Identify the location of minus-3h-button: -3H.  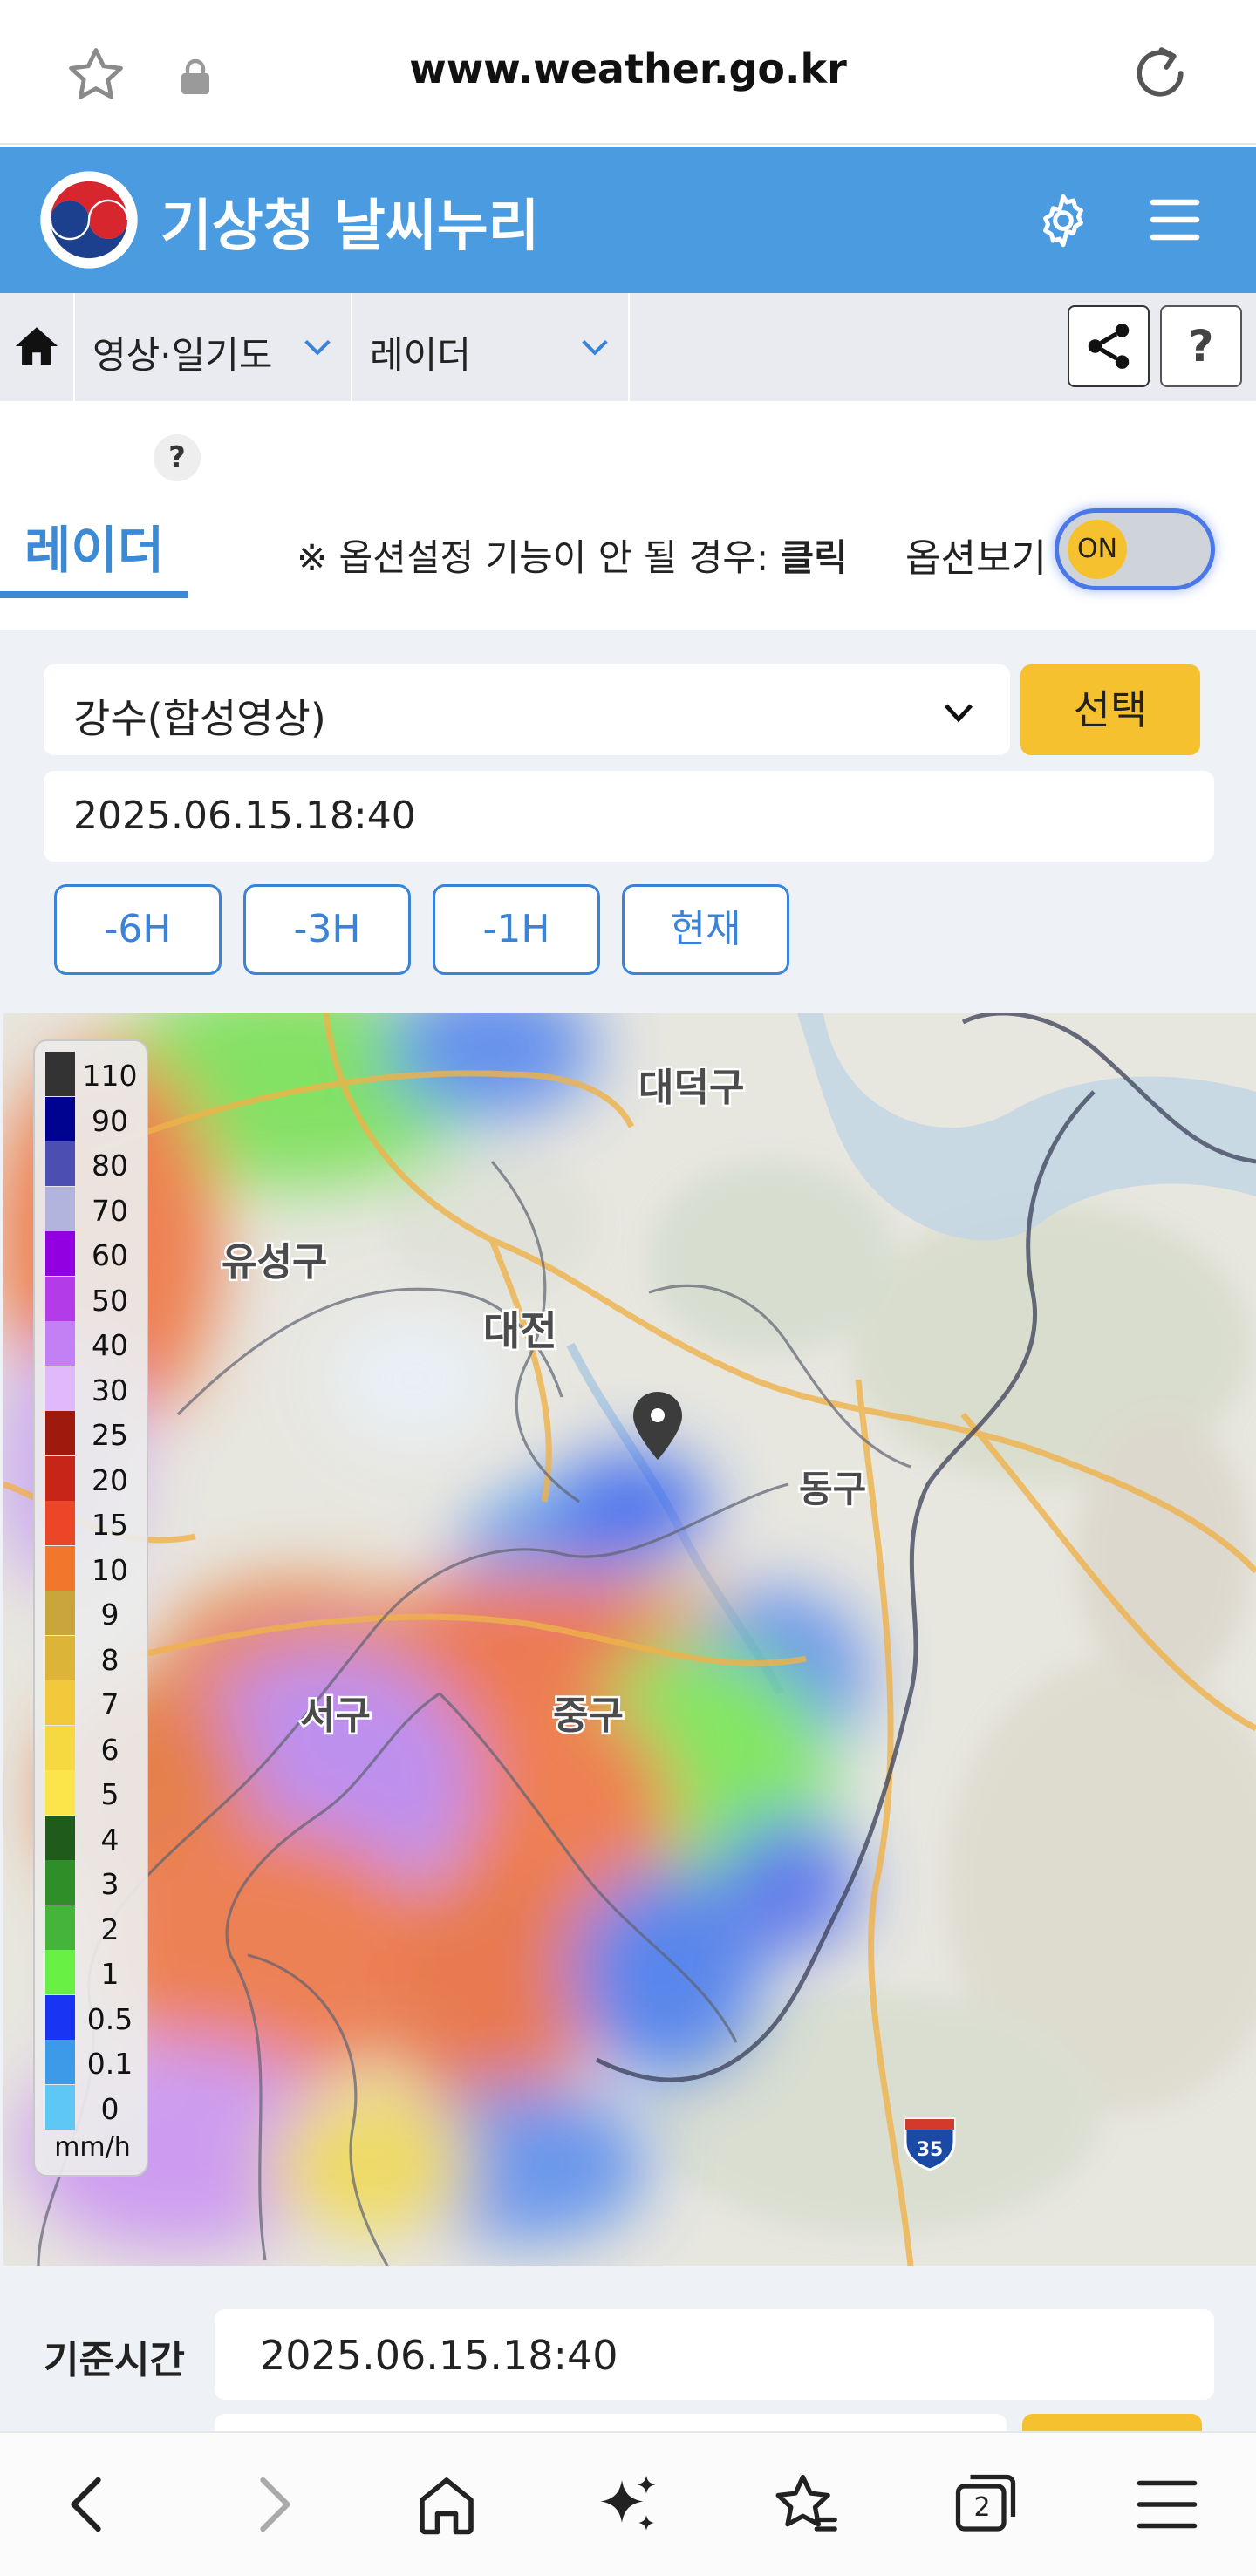
(327, 930).